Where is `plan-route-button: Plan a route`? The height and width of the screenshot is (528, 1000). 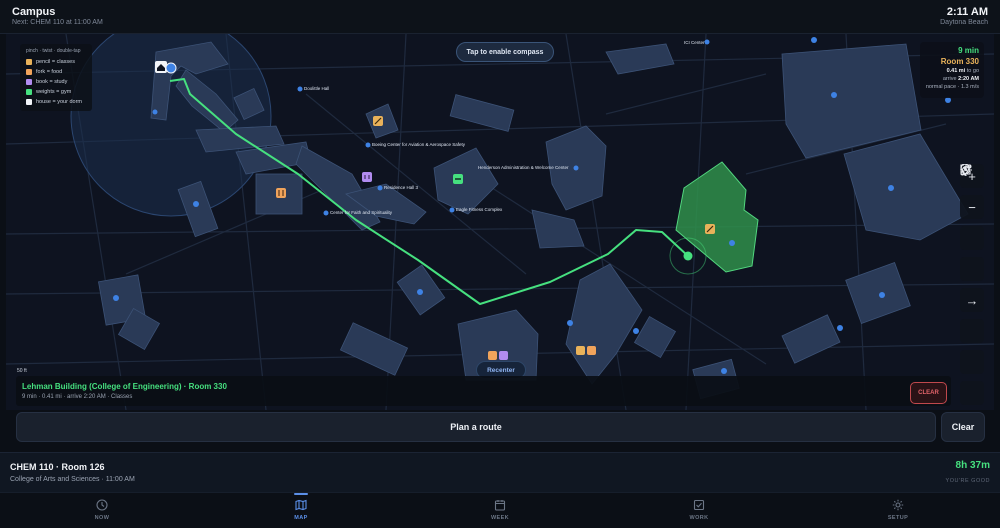 plan-route-button: Plan a route is located at coordinates (476, 427).